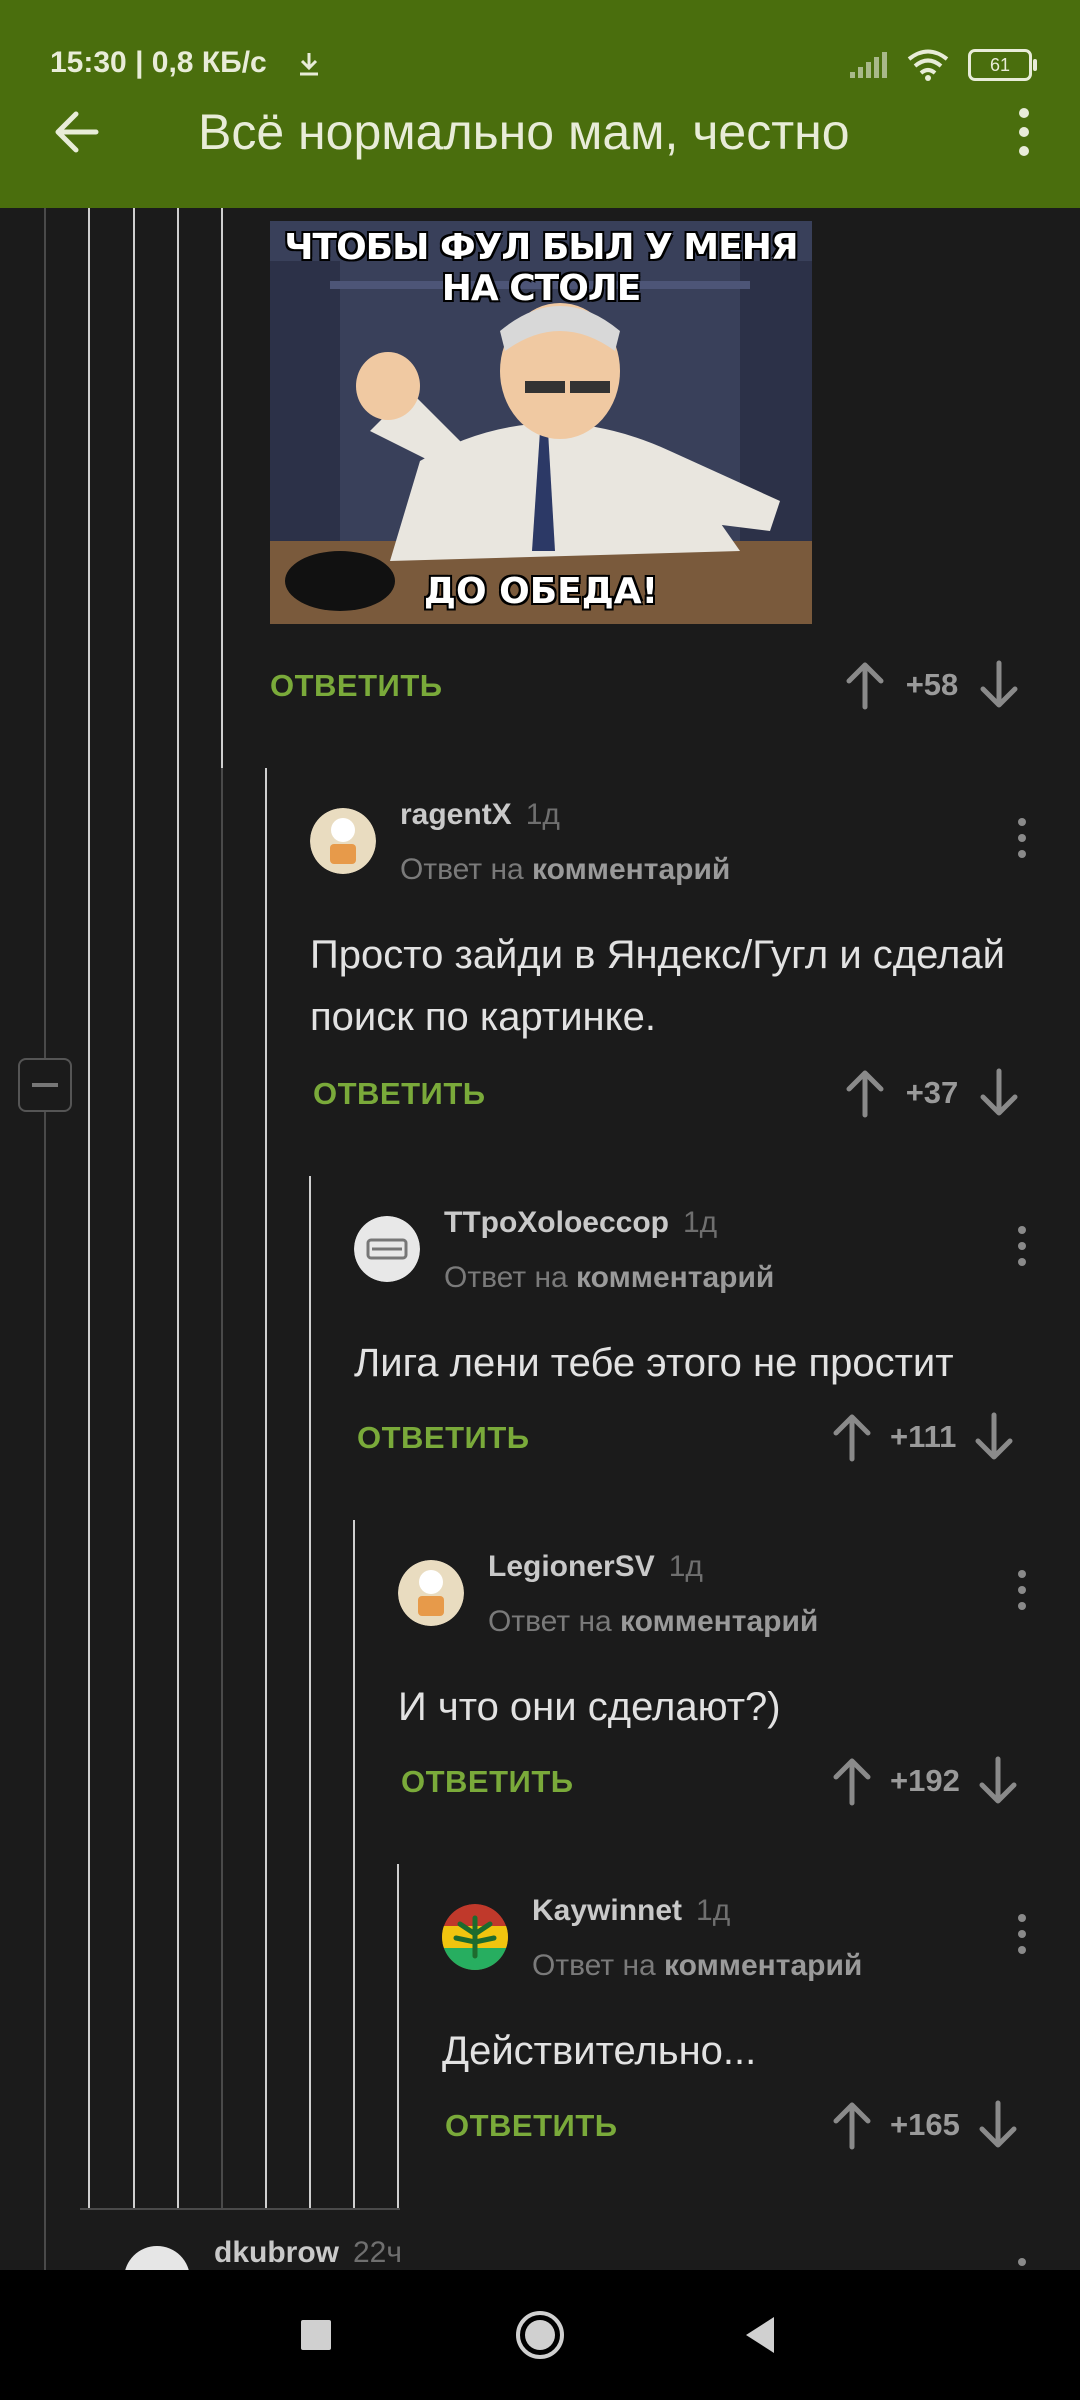 The height and width of the screenshot is (2400, 1080). What do you see at coordinates (541, 268) in the screenshot?
I see `meme-top-text: ЧТОБЫ ФУЛ БЫЛ У МЕНЯ НА СТОЛЕ` at bounding box center [541, 268].